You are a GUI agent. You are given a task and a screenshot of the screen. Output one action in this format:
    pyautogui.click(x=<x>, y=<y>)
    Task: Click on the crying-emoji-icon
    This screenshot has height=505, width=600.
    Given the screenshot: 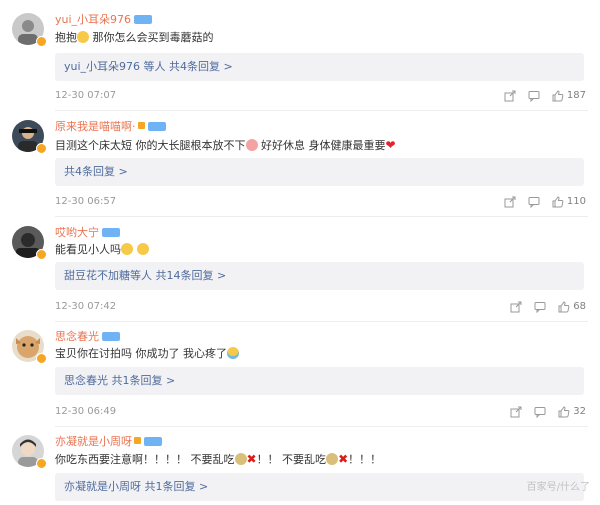 What is the action you would take?
    pyautogui.click(x=233, y=353)
    